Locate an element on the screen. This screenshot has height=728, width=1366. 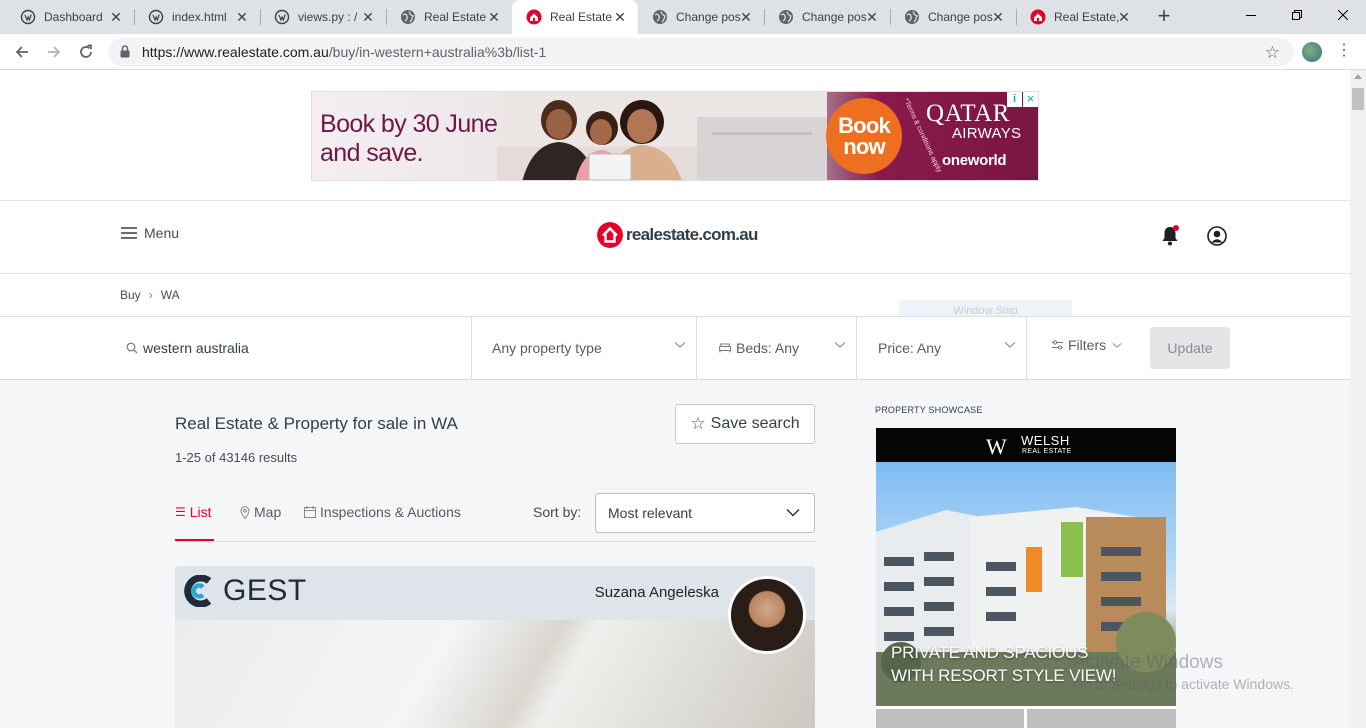
tab-title: Dashboard is located at coordinates (73, 17).